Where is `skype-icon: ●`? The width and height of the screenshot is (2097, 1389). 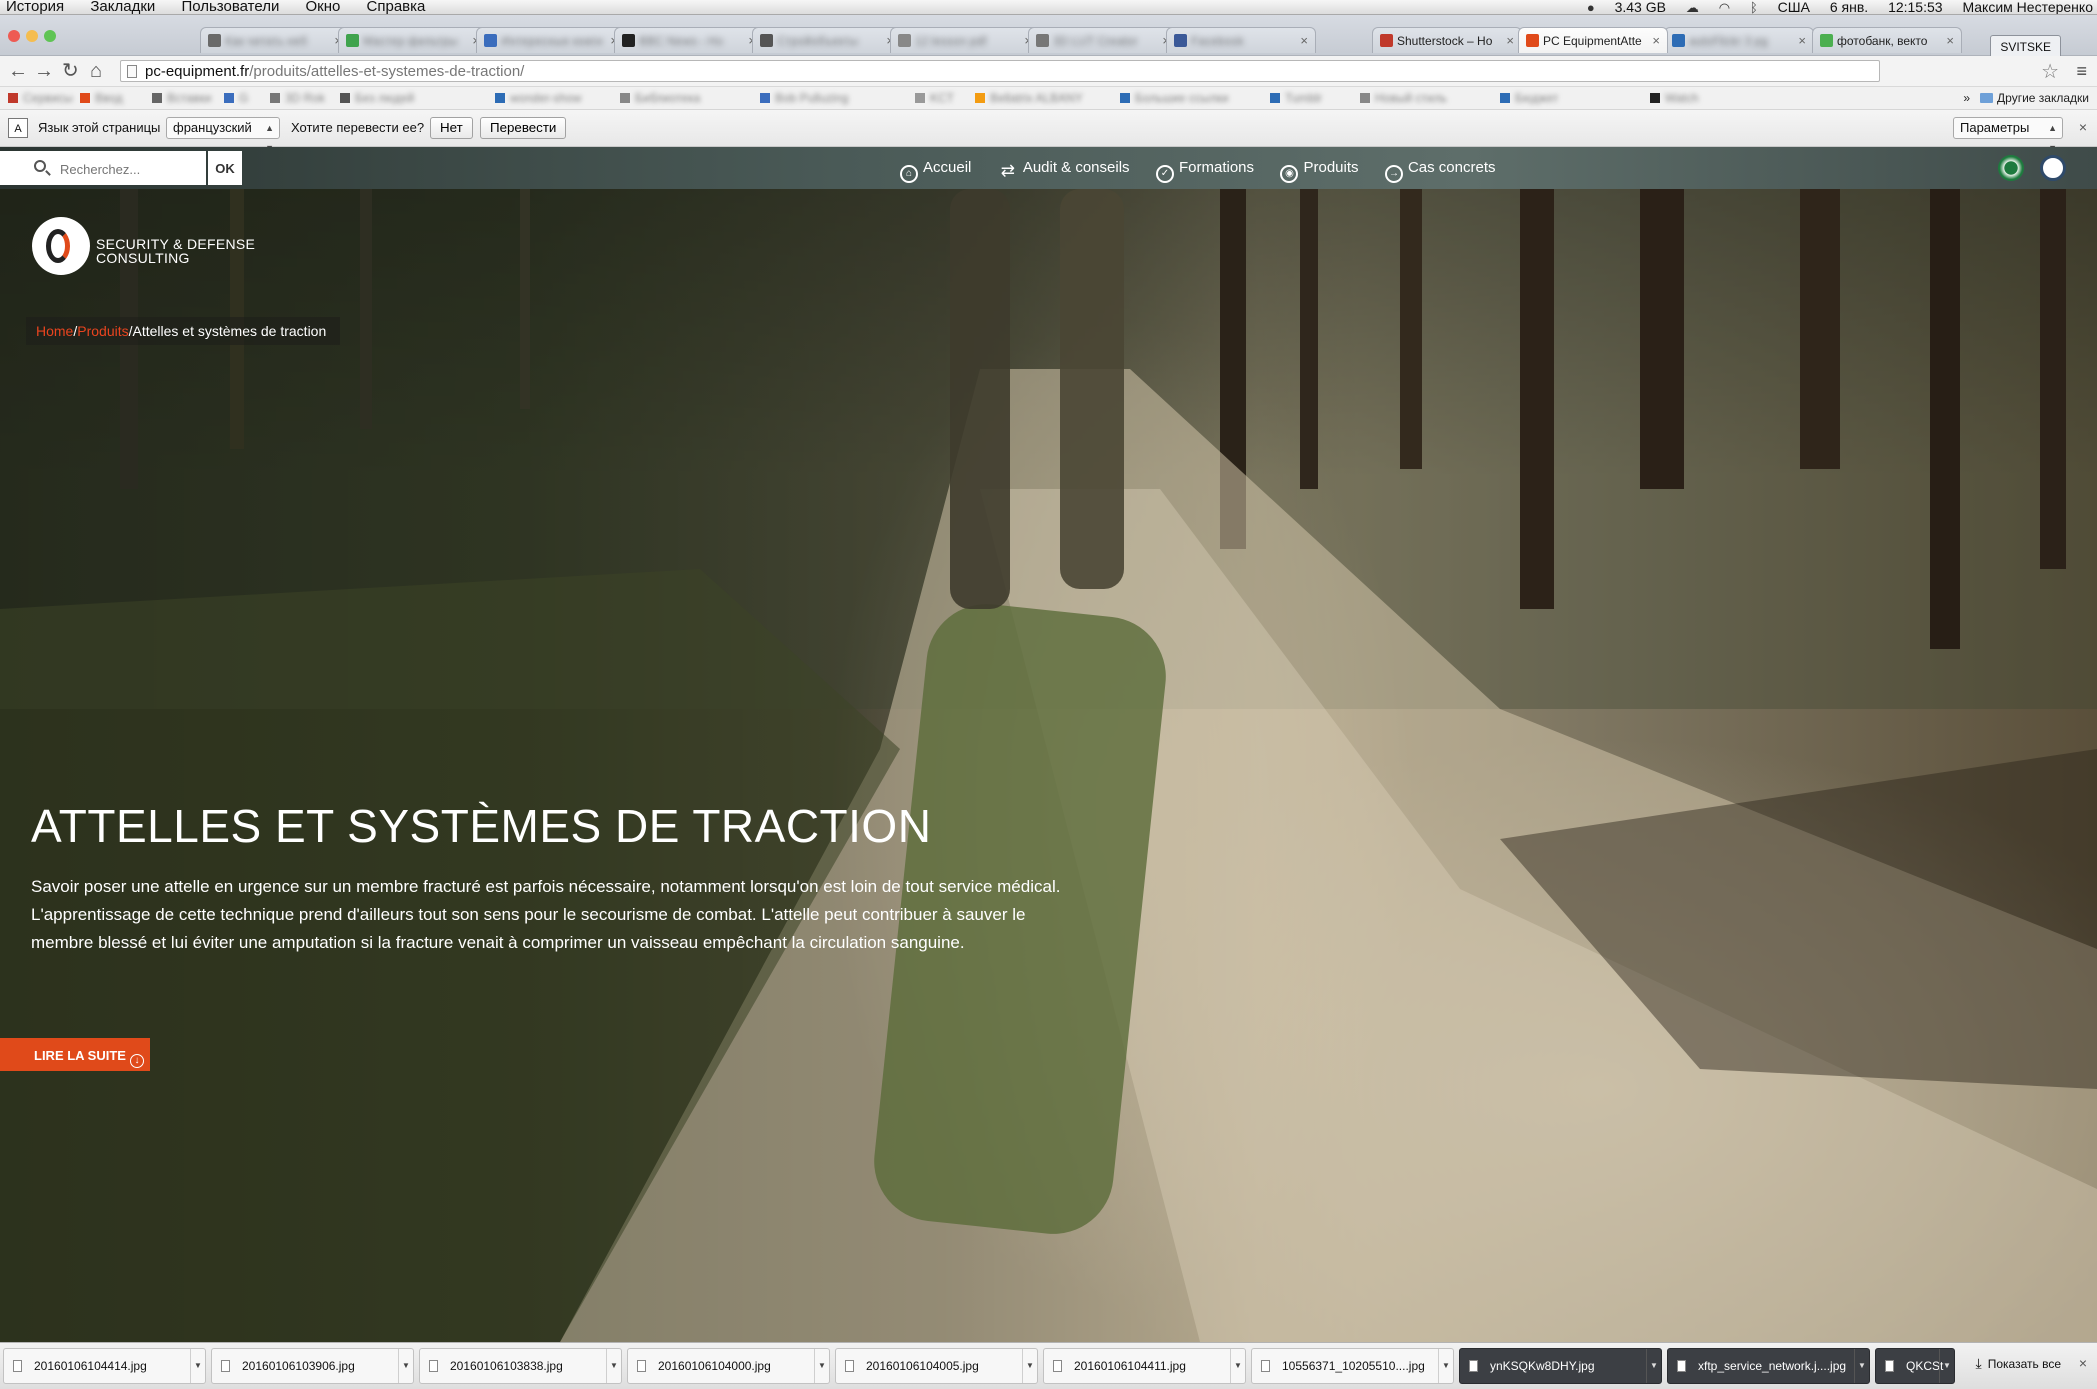
skype-icon: ● is located at coordinates (1591, 7).